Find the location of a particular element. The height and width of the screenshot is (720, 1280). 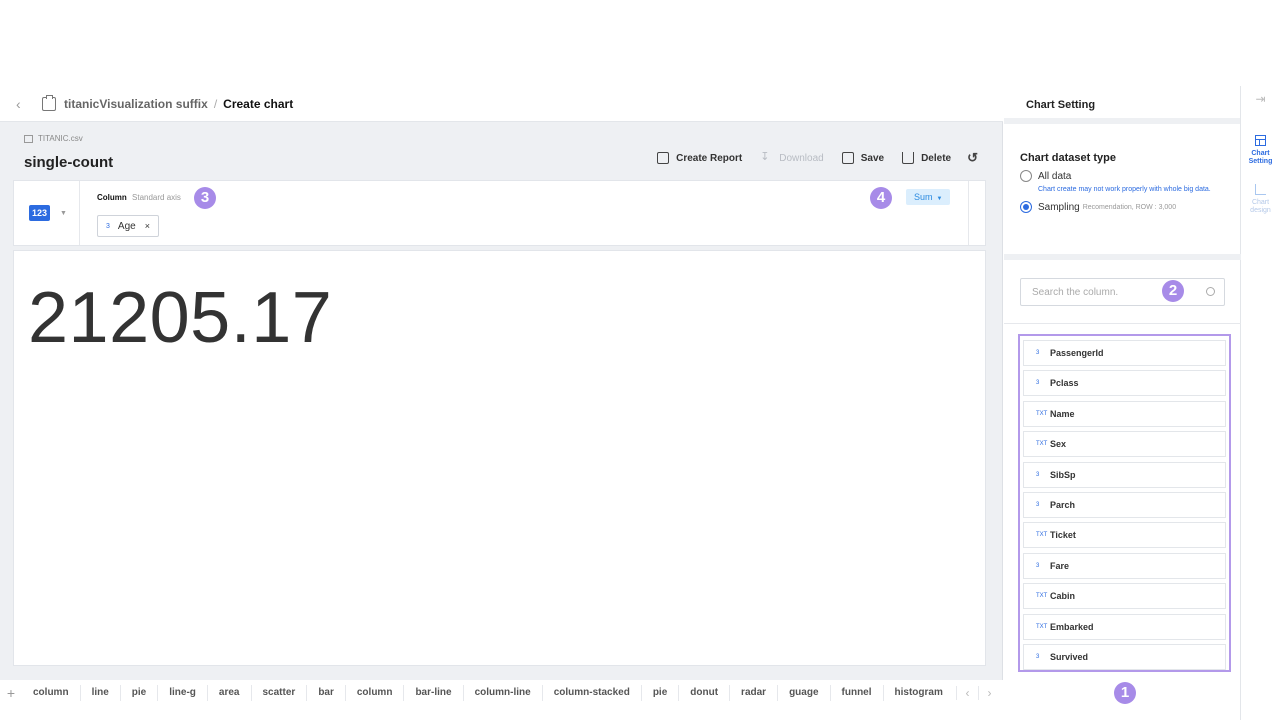

reset-icon: ↺ is located at coordinates (972, 158).